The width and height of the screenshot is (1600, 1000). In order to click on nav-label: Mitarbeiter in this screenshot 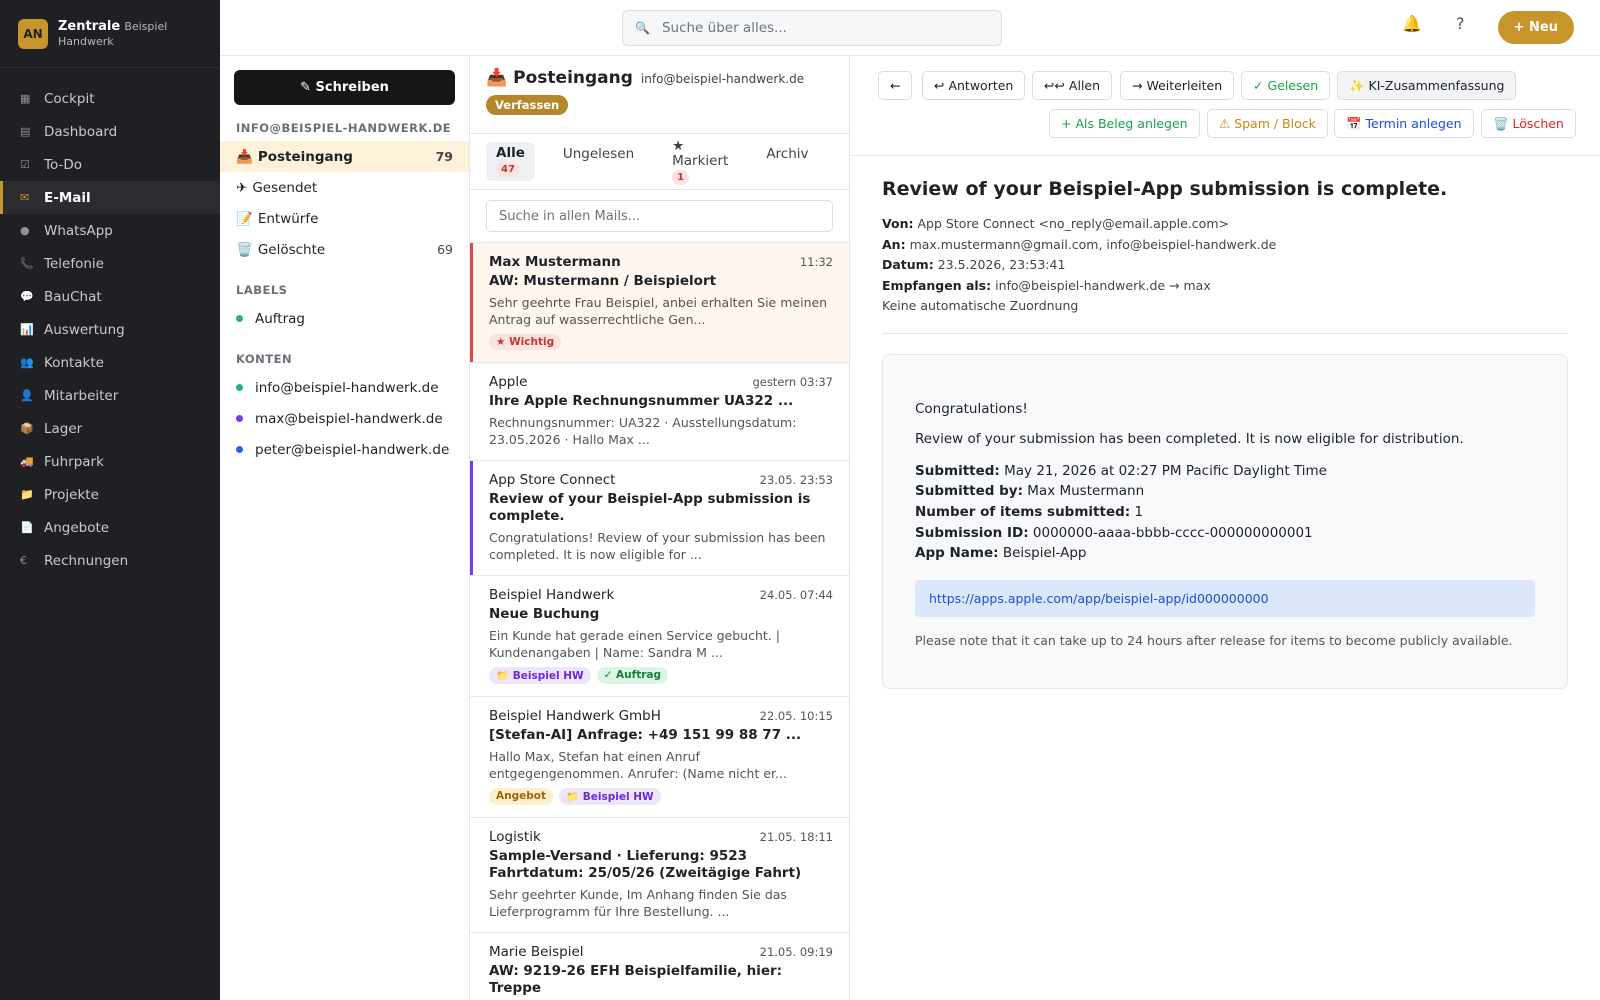, I will do `click(81, 395)`.